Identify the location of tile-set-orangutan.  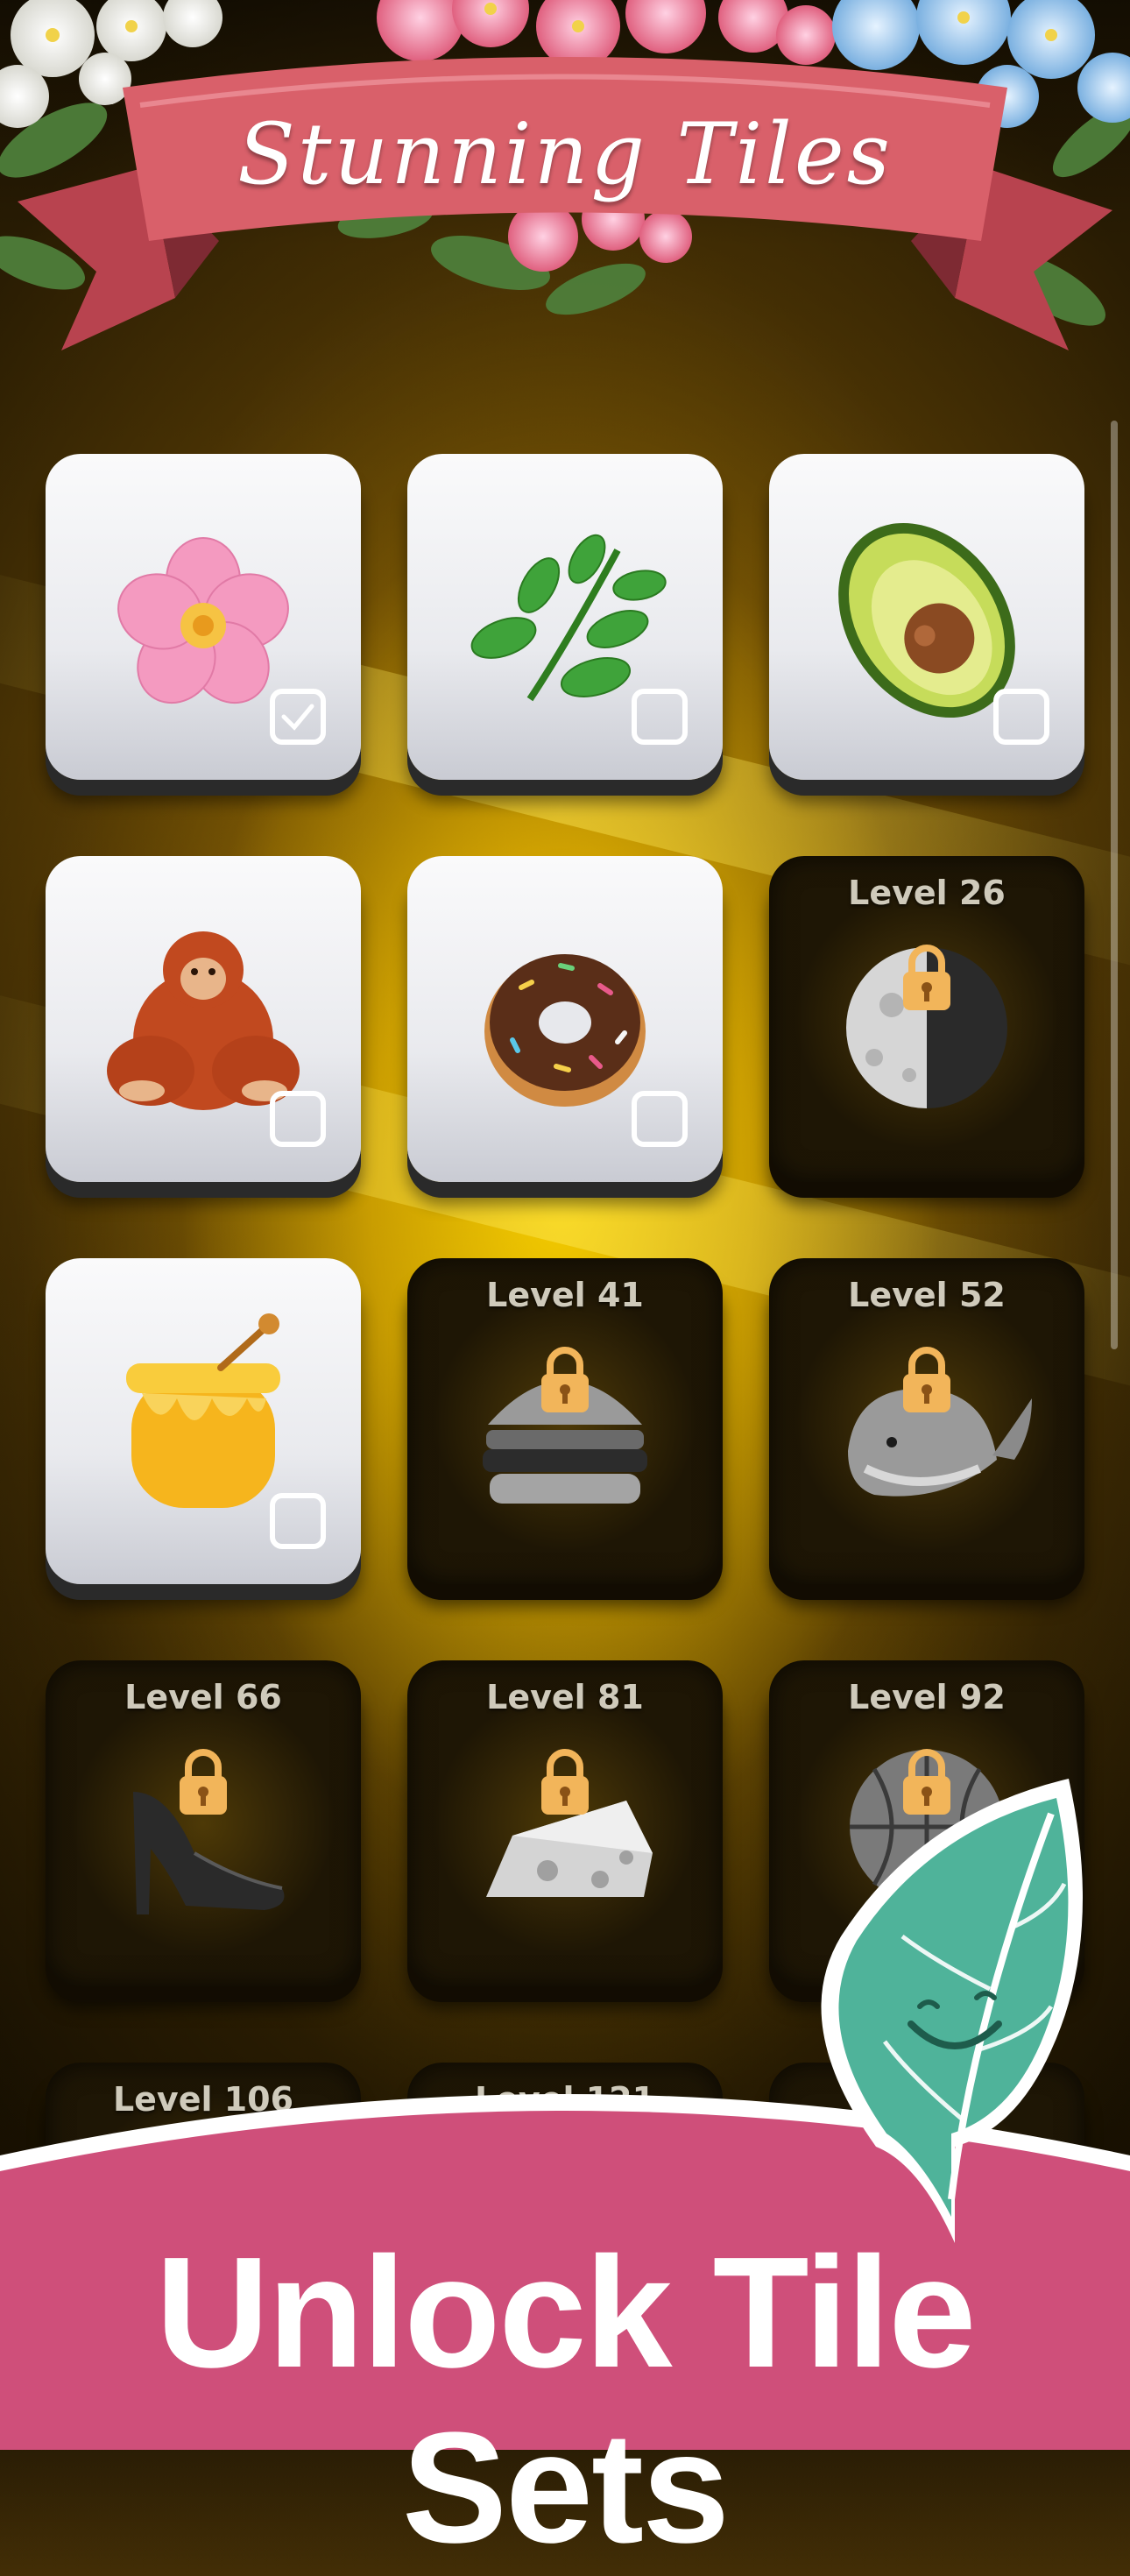
(203, 1019).